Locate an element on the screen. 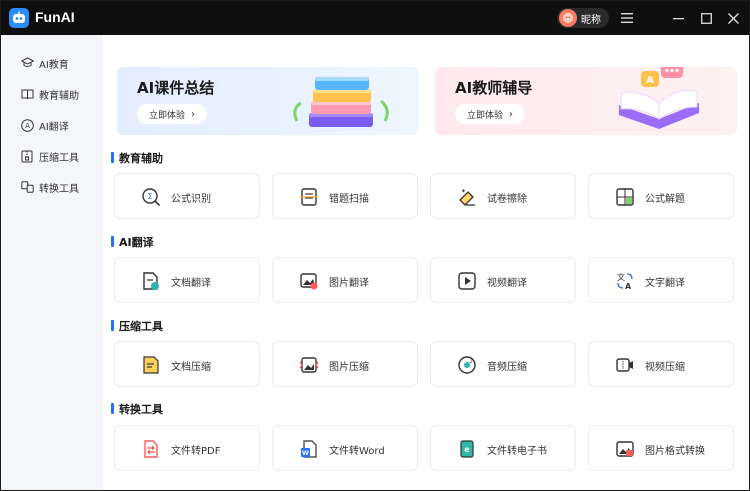 Image resolution: width=750 pixels, height=491 pixels. card-label: 文件转Word is located at coordinates (357, 451).